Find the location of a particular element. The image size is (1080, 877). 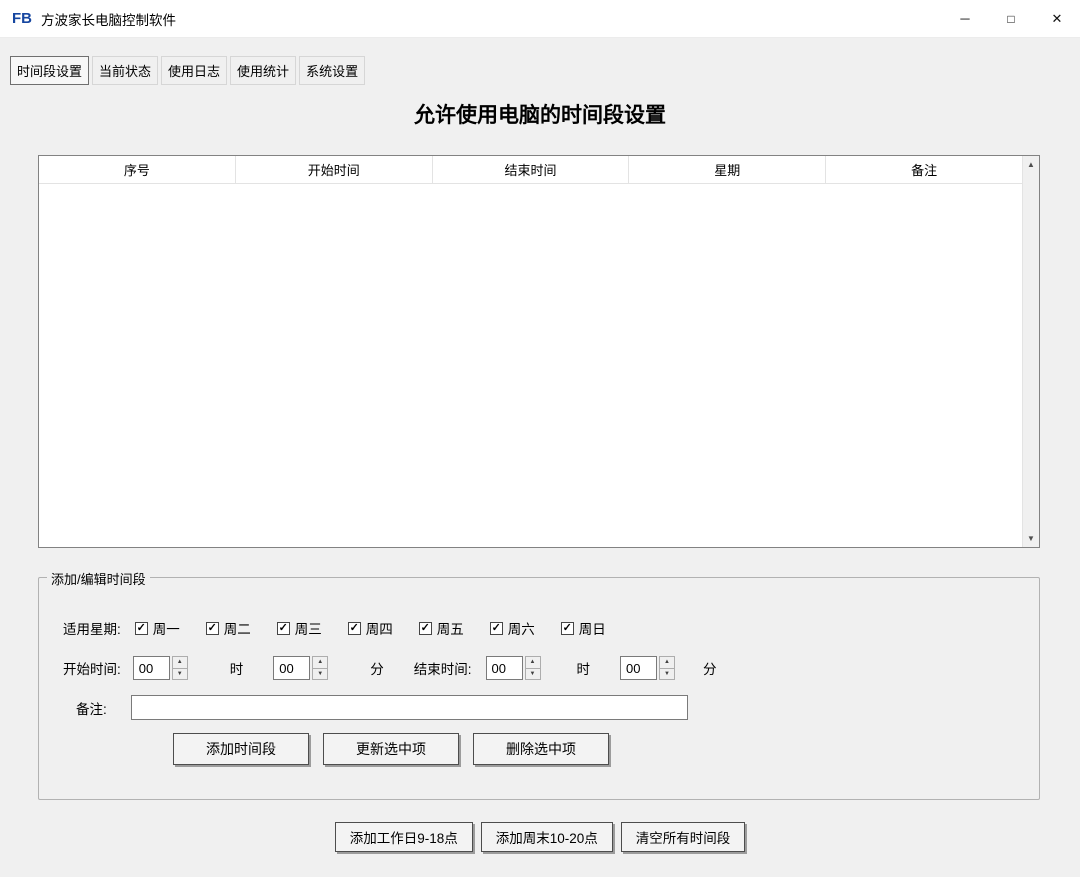

note-input is located at coordinates (409, 707).